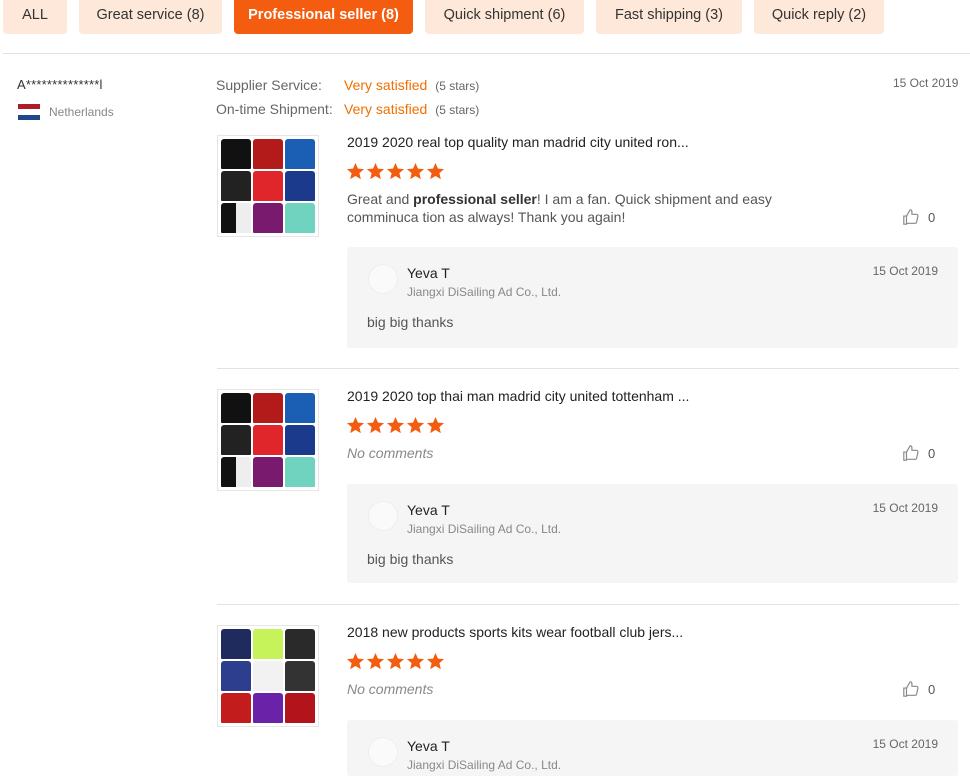 The width and height of the screenshot is (970, 776). What do you see at coordinates (669, 17) in the screenshot?
I see `tag-fast-shipping: Fast shipping (3)` at bounding box center [669, 17].